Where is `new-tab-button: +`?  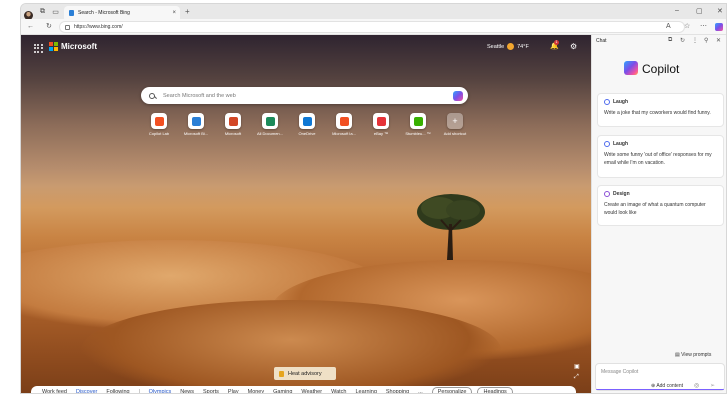
new-tab-button: + is located at coordinates (187, 11).